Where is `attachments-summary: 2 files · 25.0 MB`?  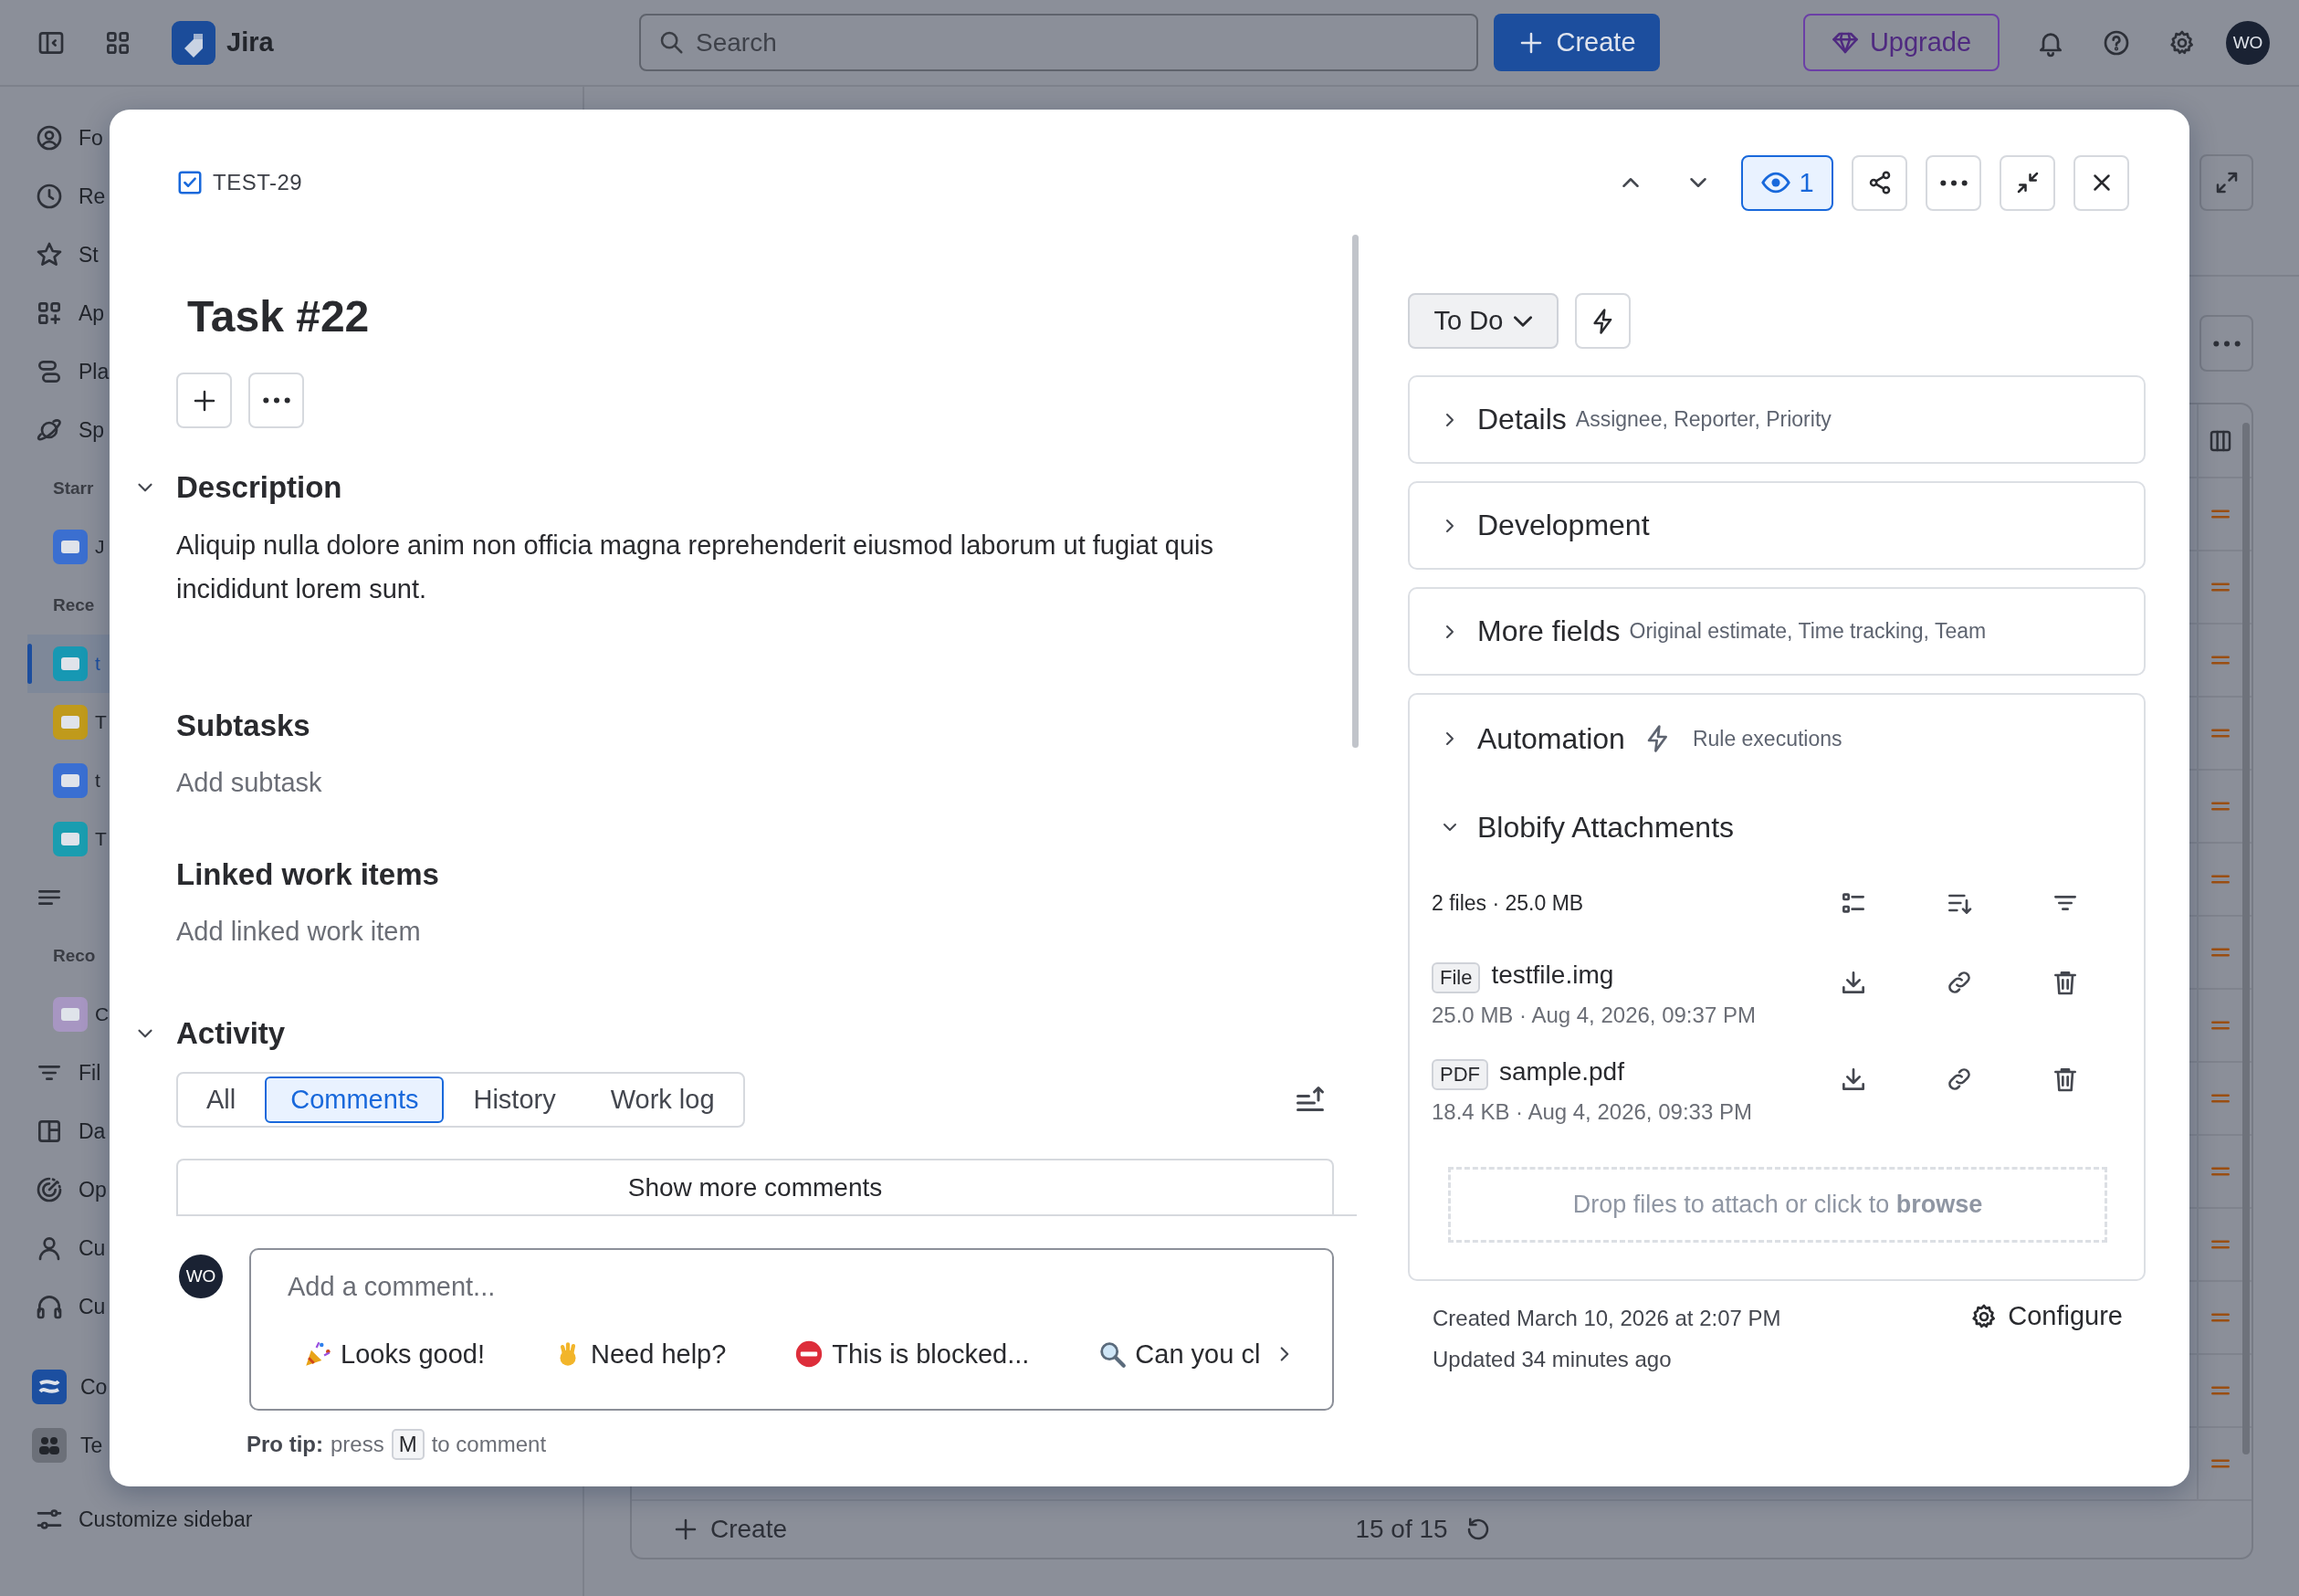 attachments-summary: 2 files · 25.0 MB is located at coordinates (1508, 903).